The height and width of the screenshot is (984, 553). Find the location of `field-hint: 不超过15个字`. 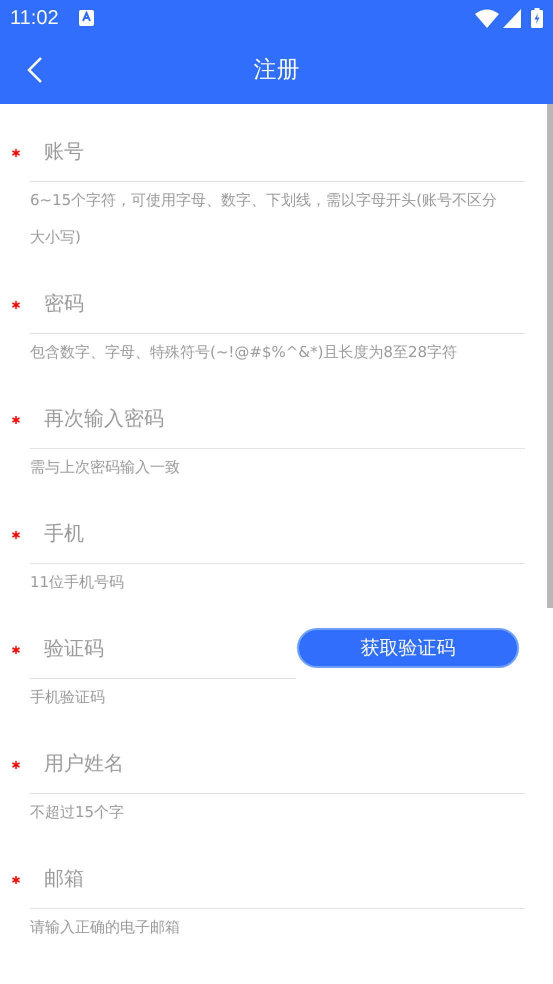

field-hint: 不超过15个字 is located at coordinates (77, 812).